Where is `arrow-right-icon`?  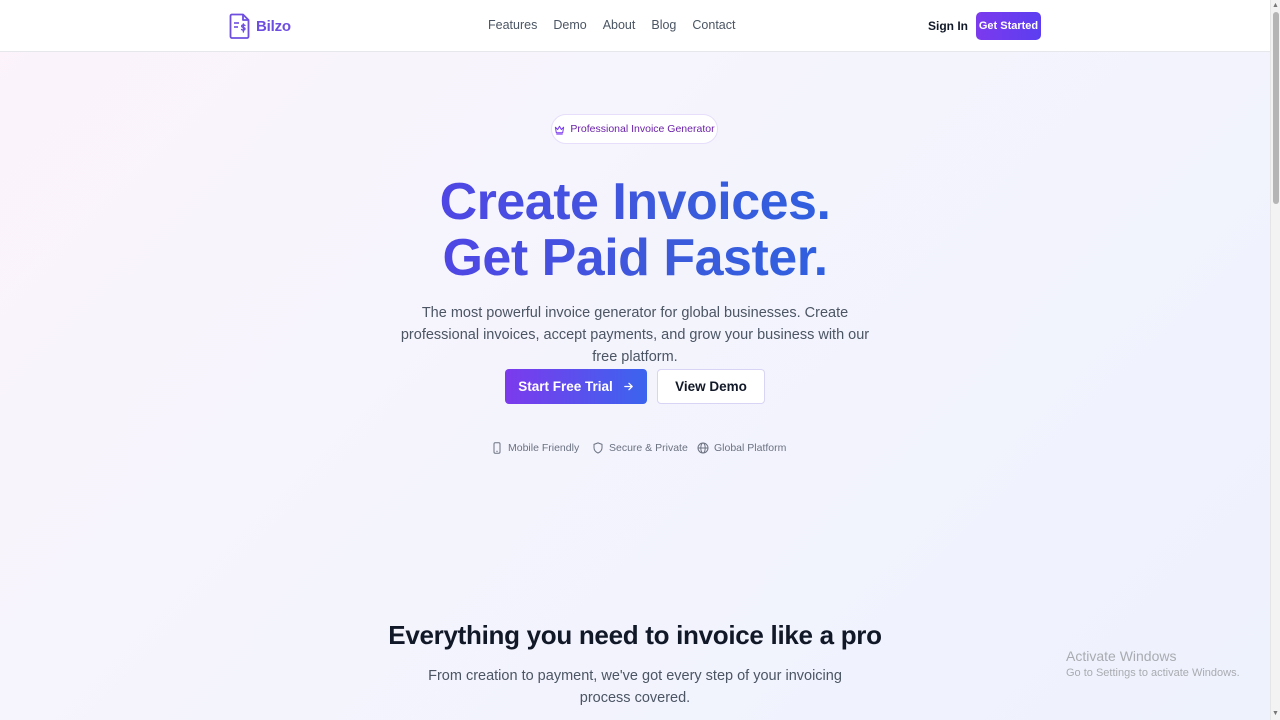
arrow-right-icon is located at coordinates (628, 386).